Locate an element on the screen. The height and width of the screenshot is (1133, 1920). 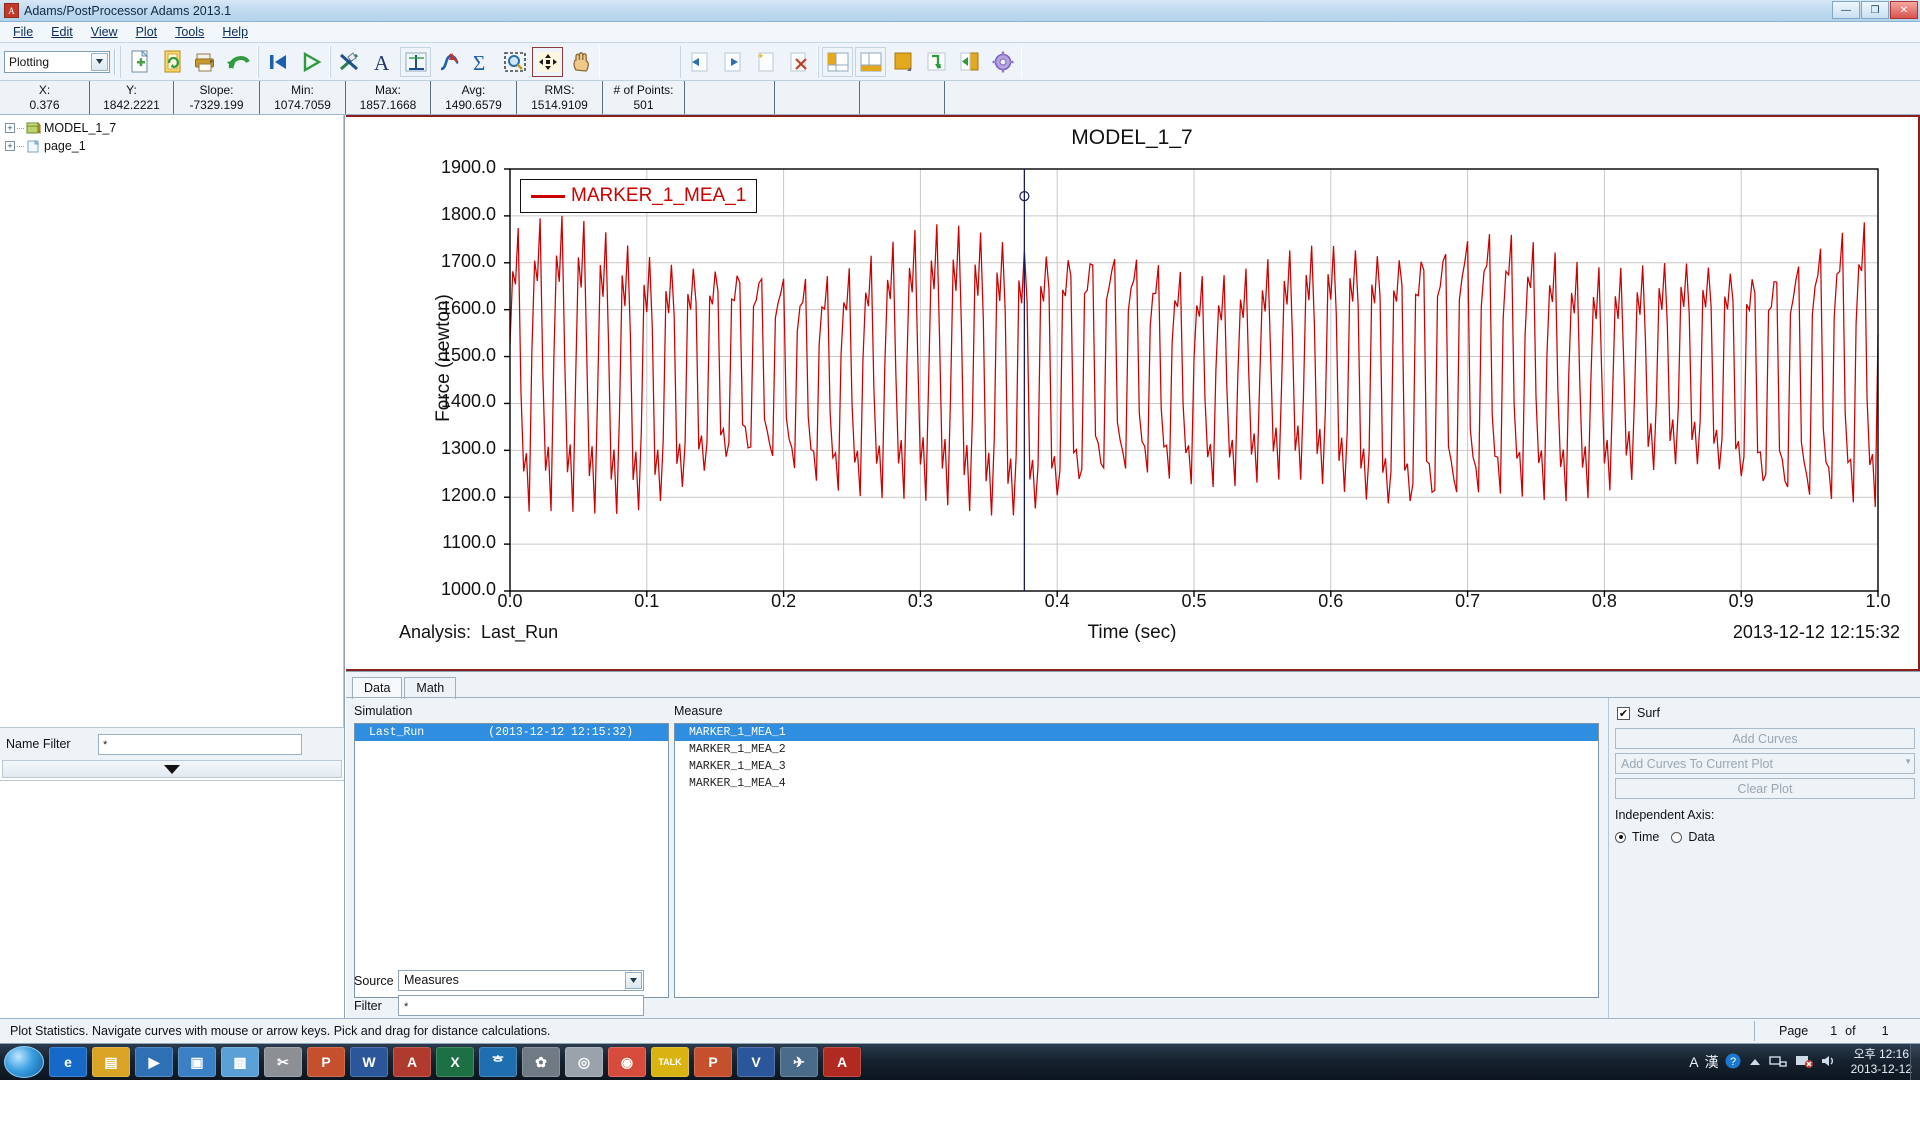
stat-slope: Slope: -7329.199 is located at coordinates (217, 97).